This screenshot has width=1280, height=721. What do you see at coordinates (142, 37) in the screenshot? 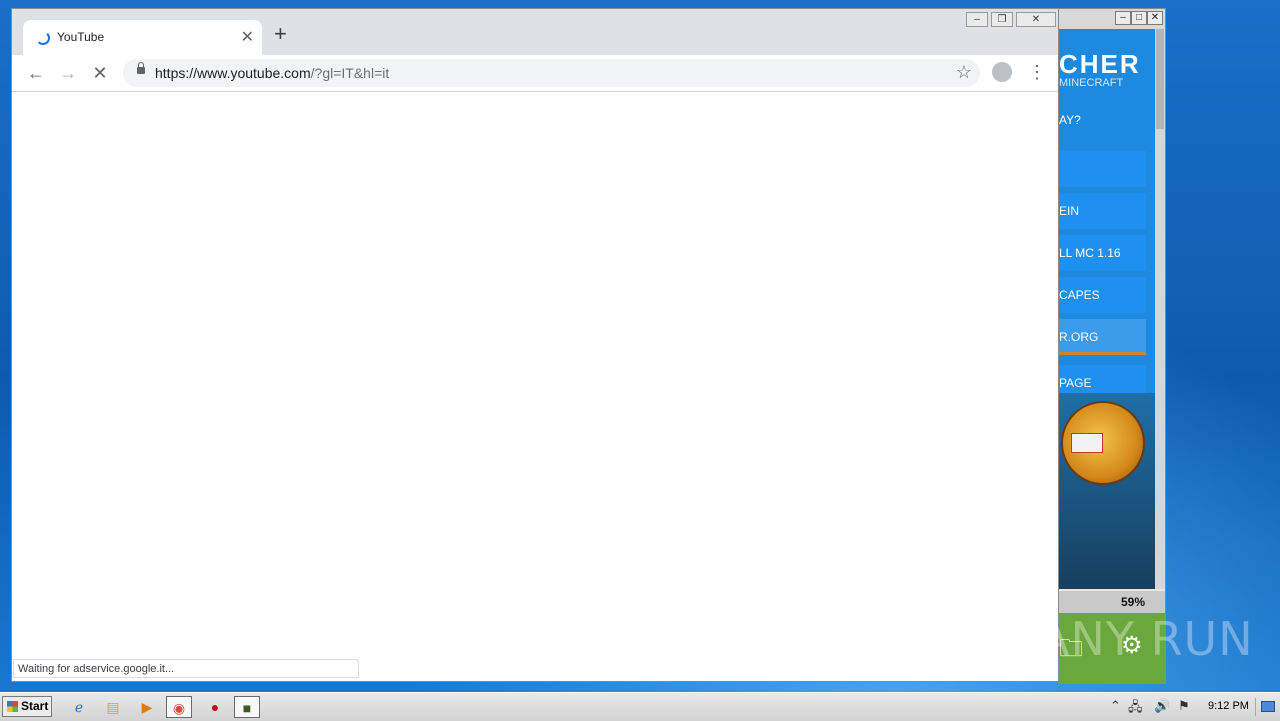
I see `tab-youtube: YouTube ✕` at bounding box center [142, 37].